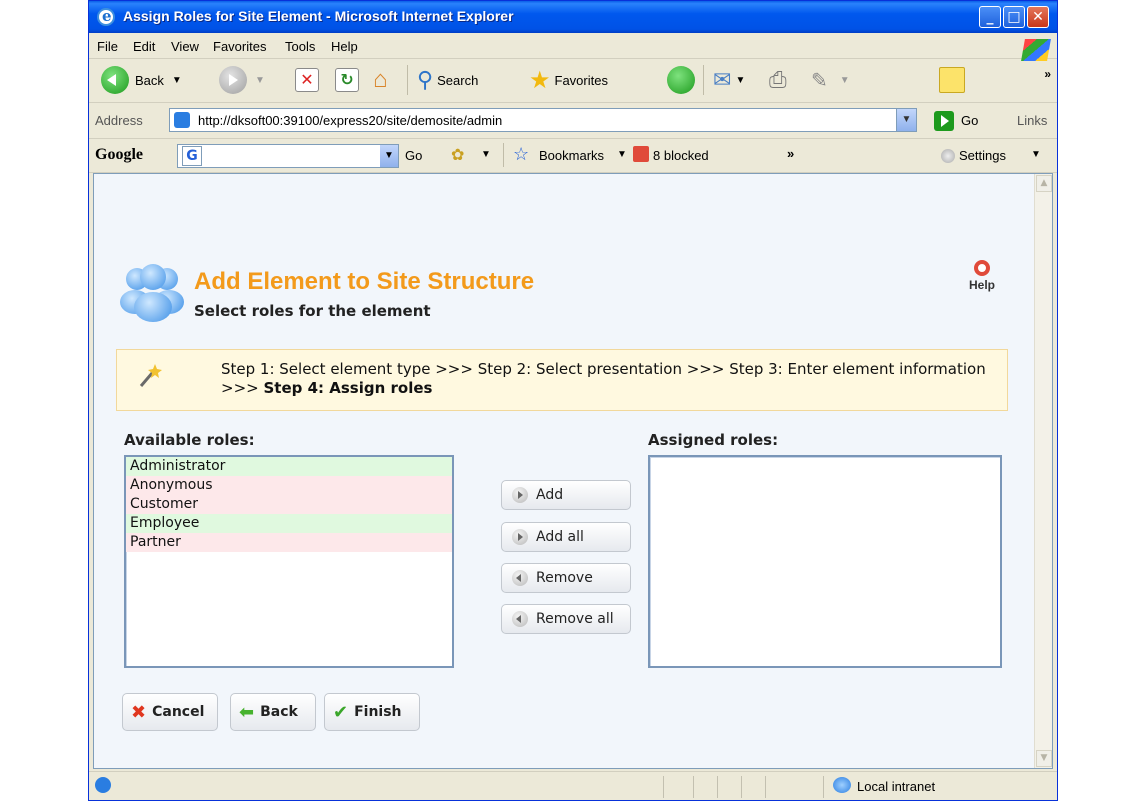 The width and height of the screenshot is (1131, 801). What do you see at coordinates (106, 16) in the screenshot?
I see `internet-explorer-icon` at bounding box center [106, 16].